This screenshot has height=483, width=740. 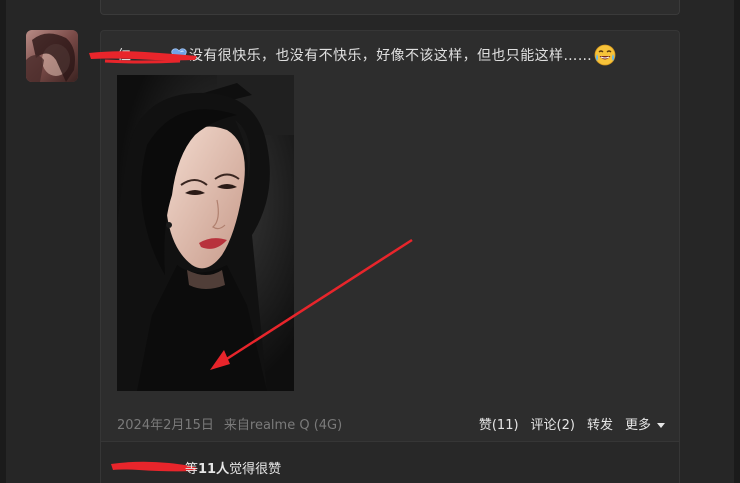 What do you see at coordinates (600, 423) in the screenshot?
I see `repost-button: 转发` at bounding box center [600, 423].